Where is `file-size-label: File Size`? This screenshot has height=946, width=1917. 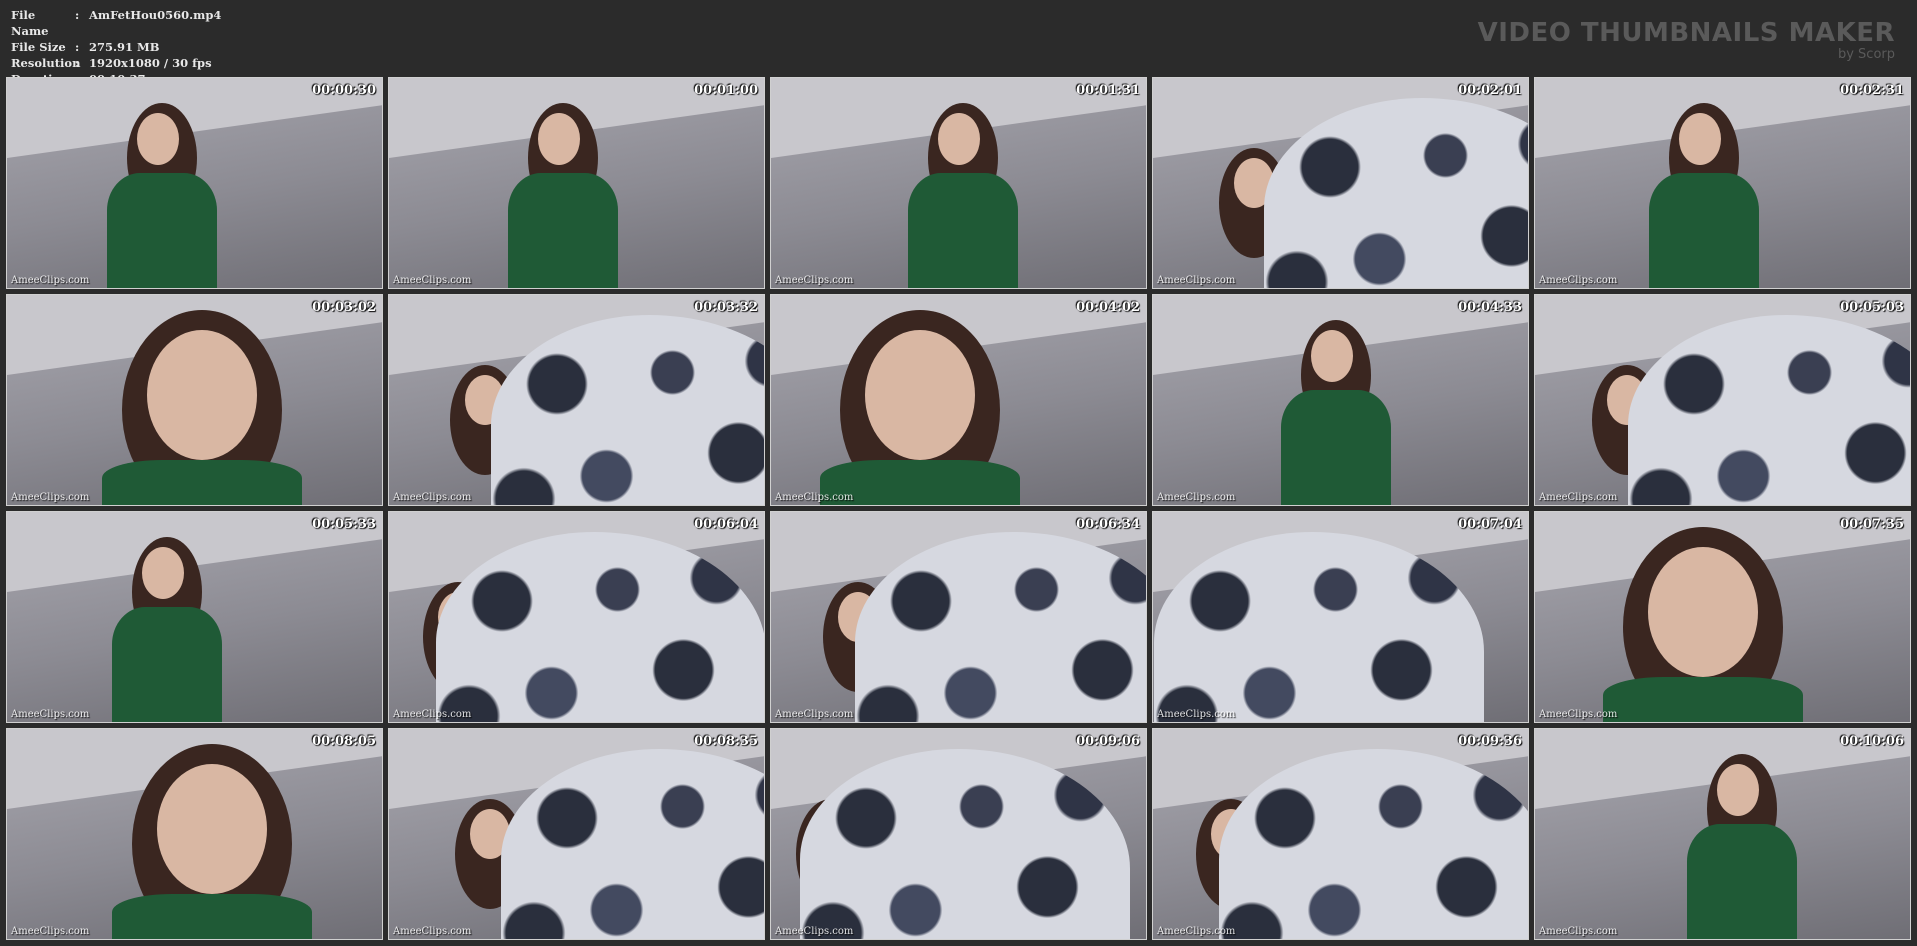 file-size-label: File Size is located at coordinates (38, 47).